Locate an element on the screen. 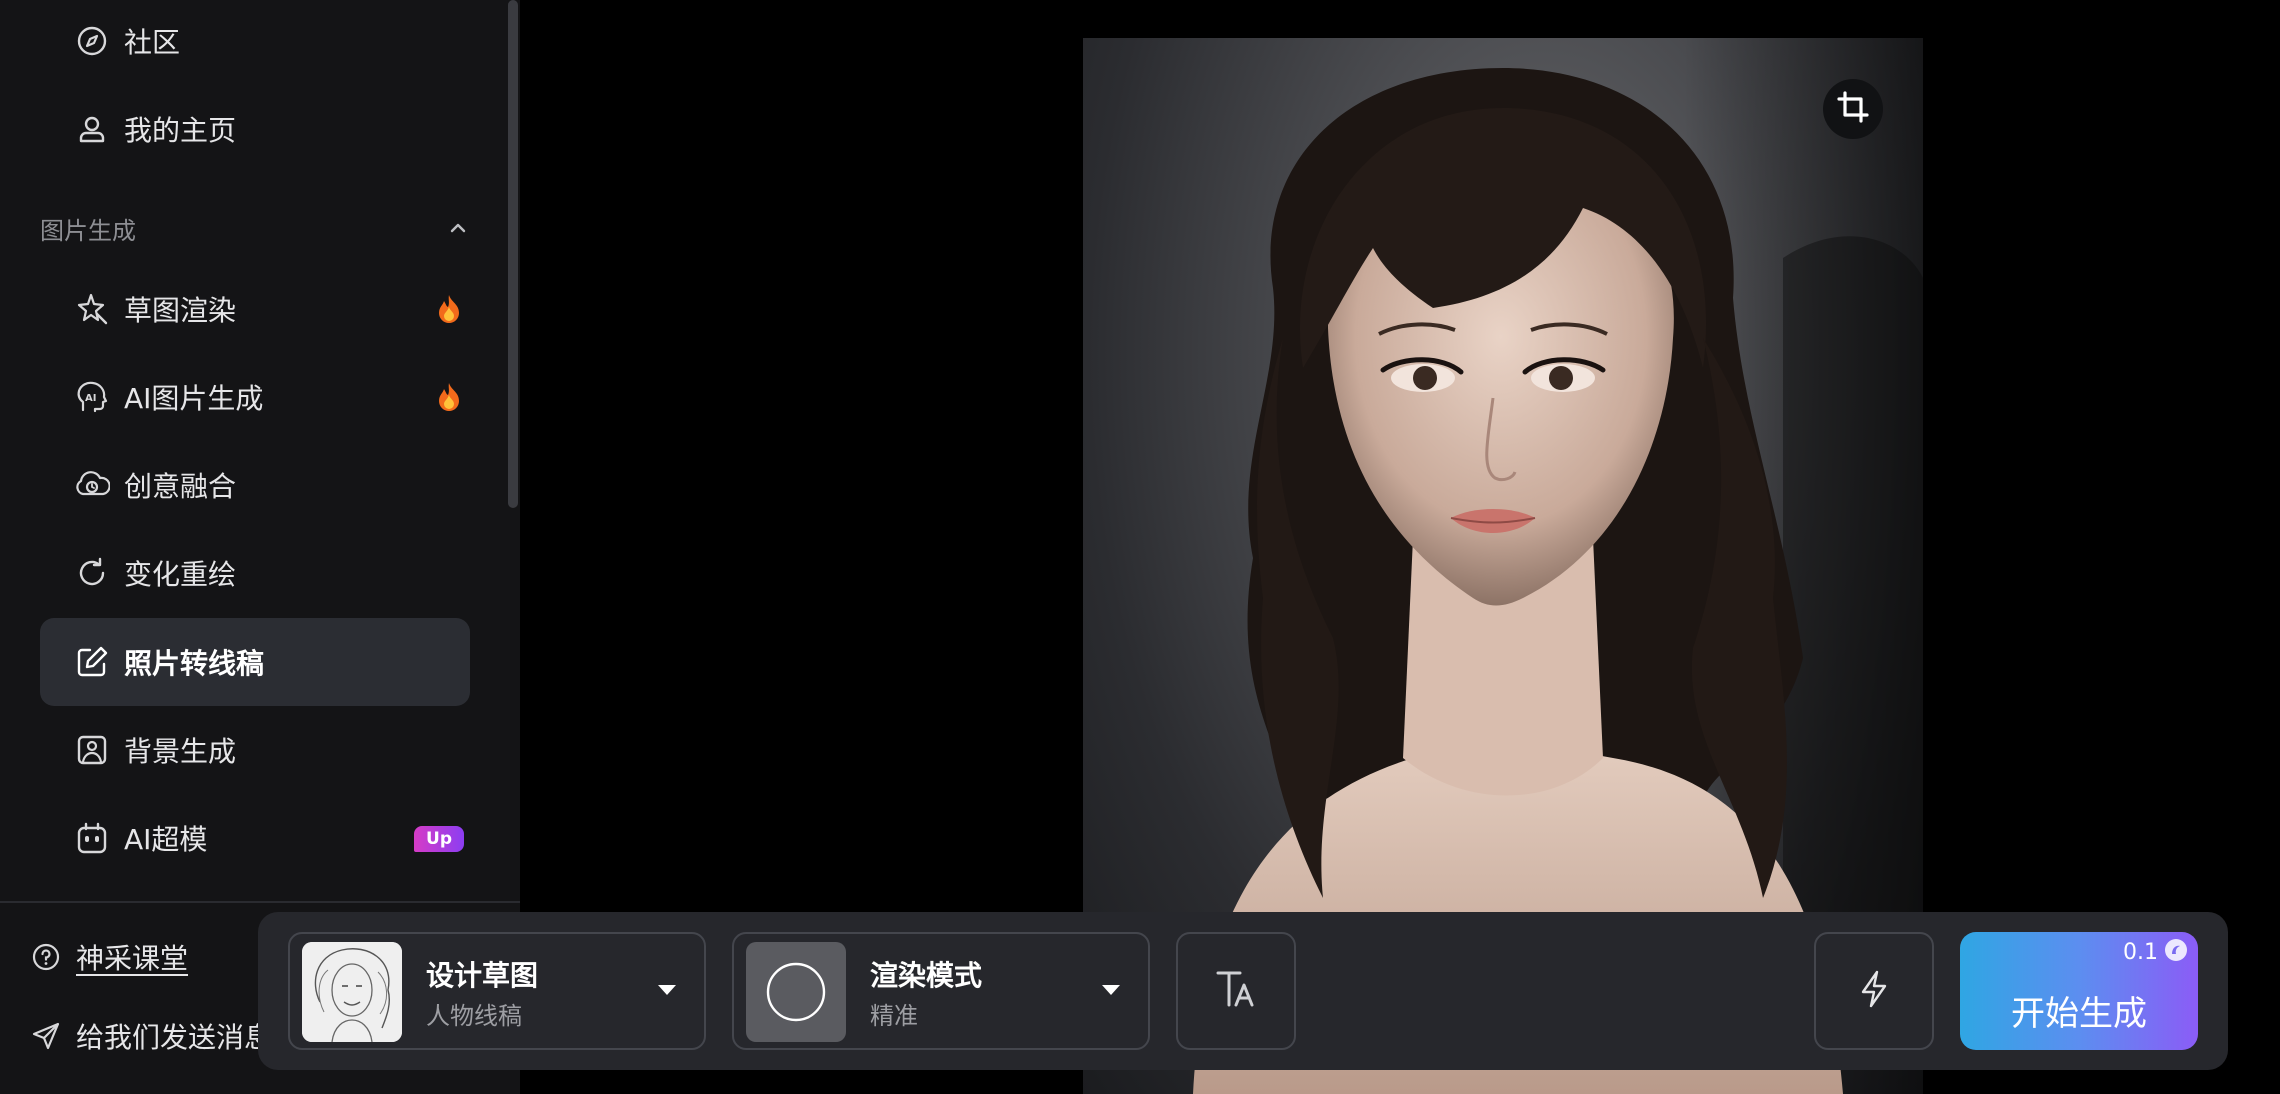 The image size is (2280, 1094). cost-value: 0.1 is located at coordinates (2140, 952).